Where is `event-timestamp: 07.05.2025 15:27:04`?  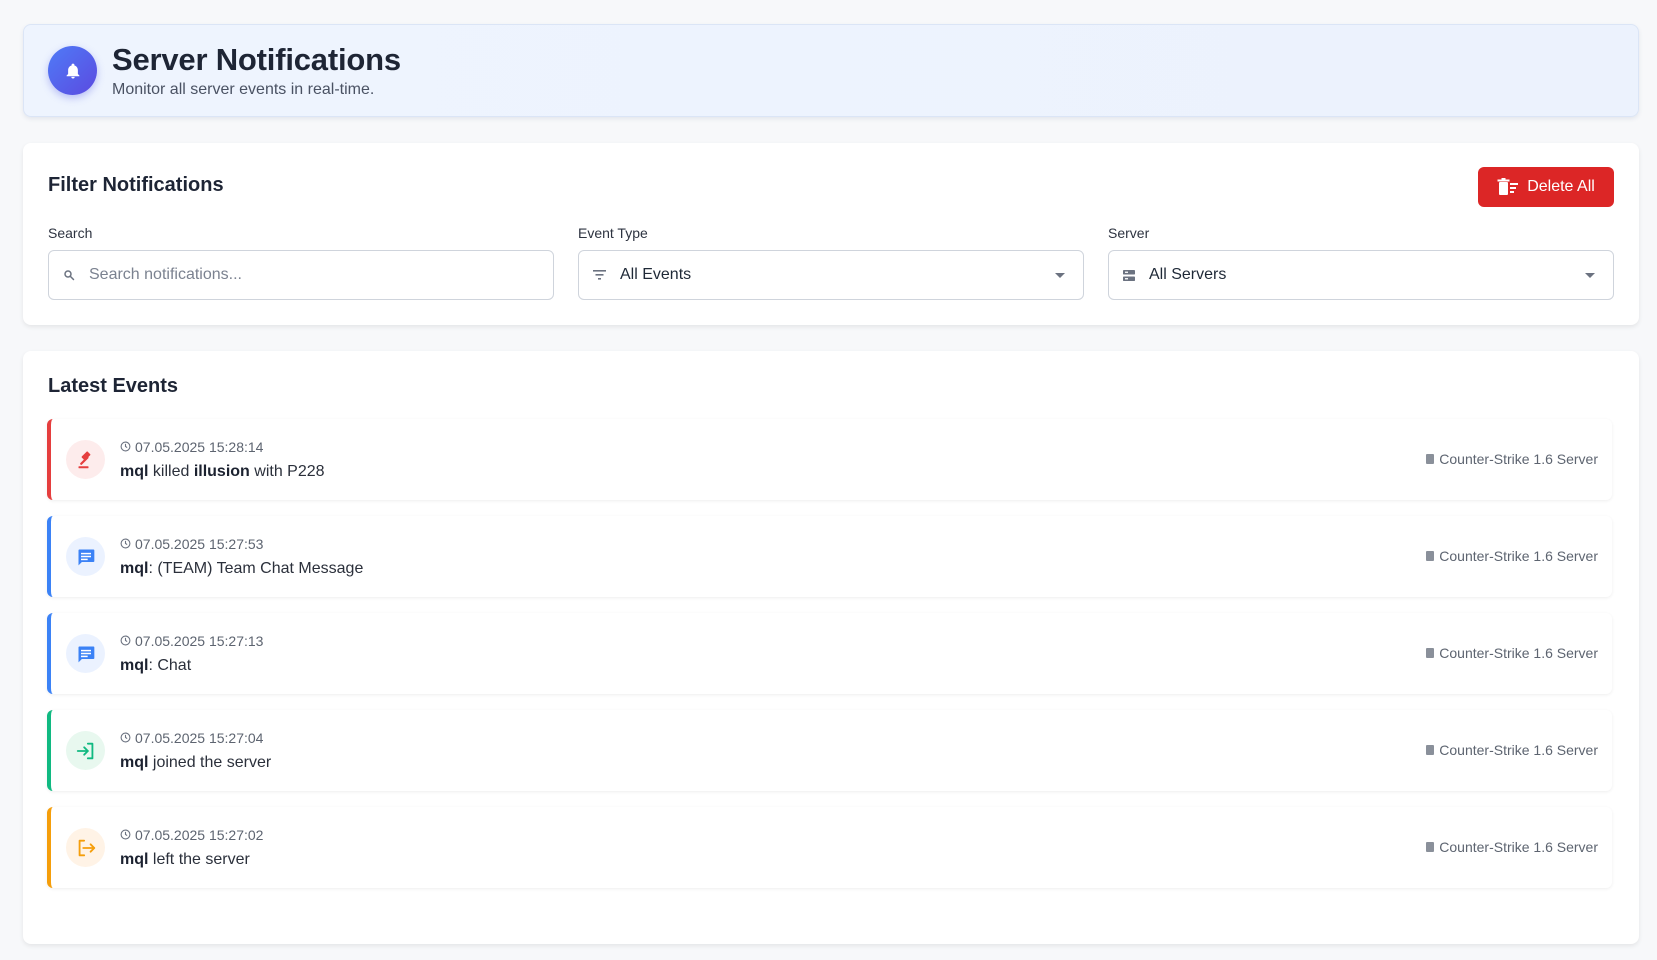 event-timestamp: 07.05.2025 15:27:04 is located at coordinates (866, 738).